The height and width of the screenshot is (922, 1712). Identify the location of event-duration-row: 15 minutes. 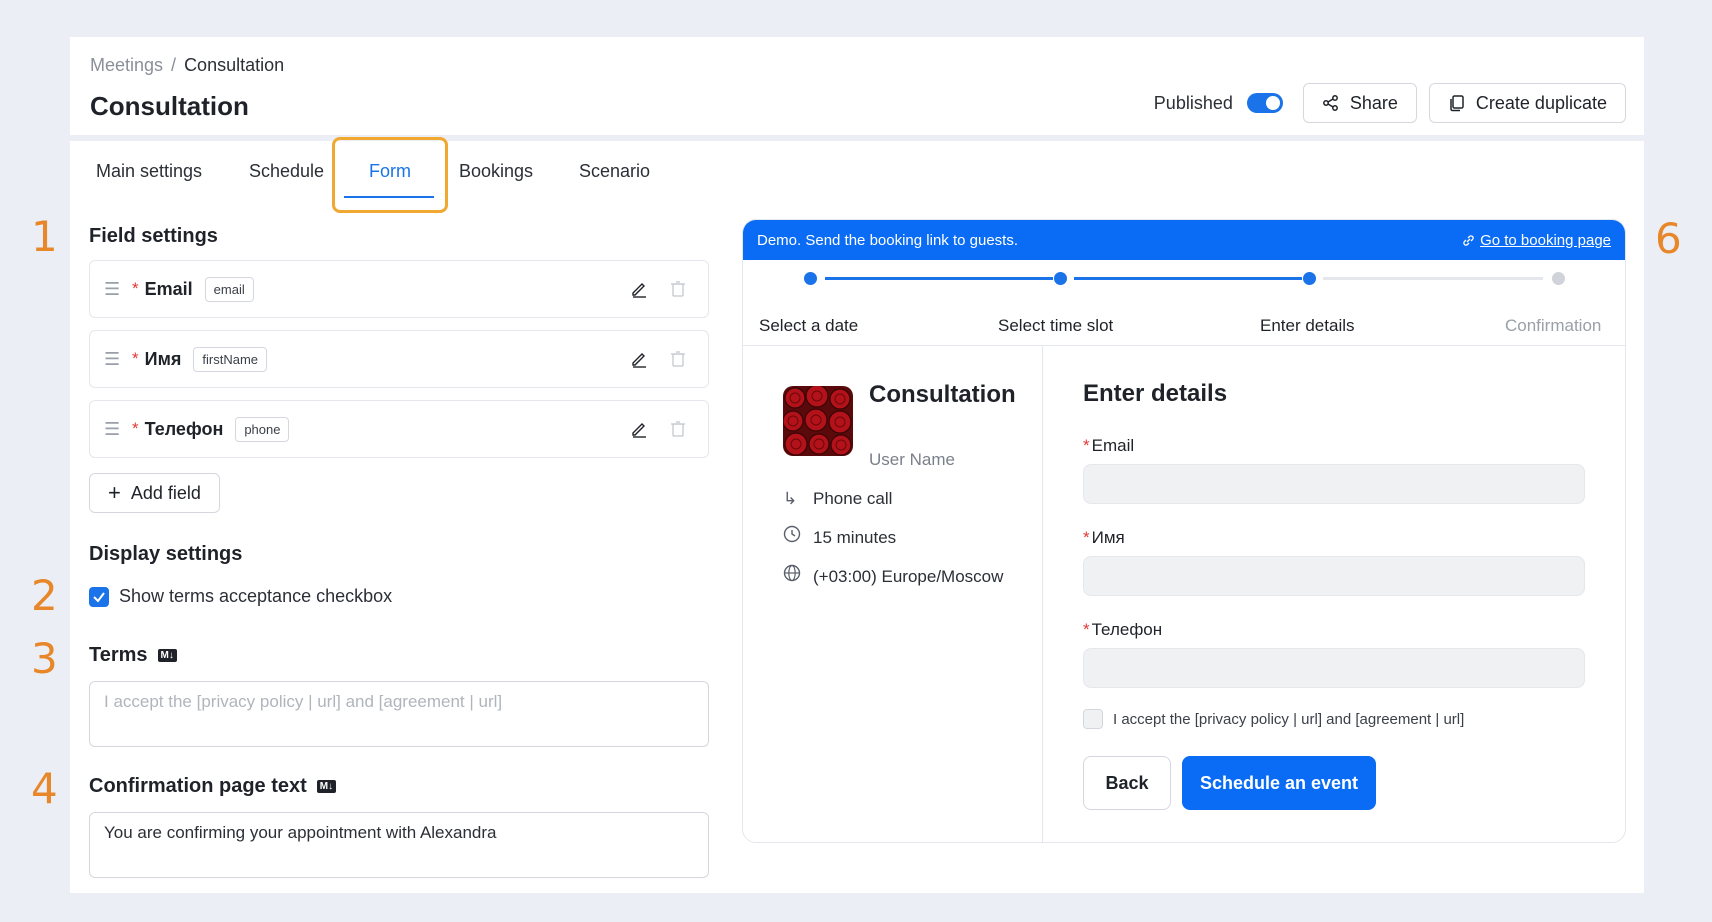
(895, 538).